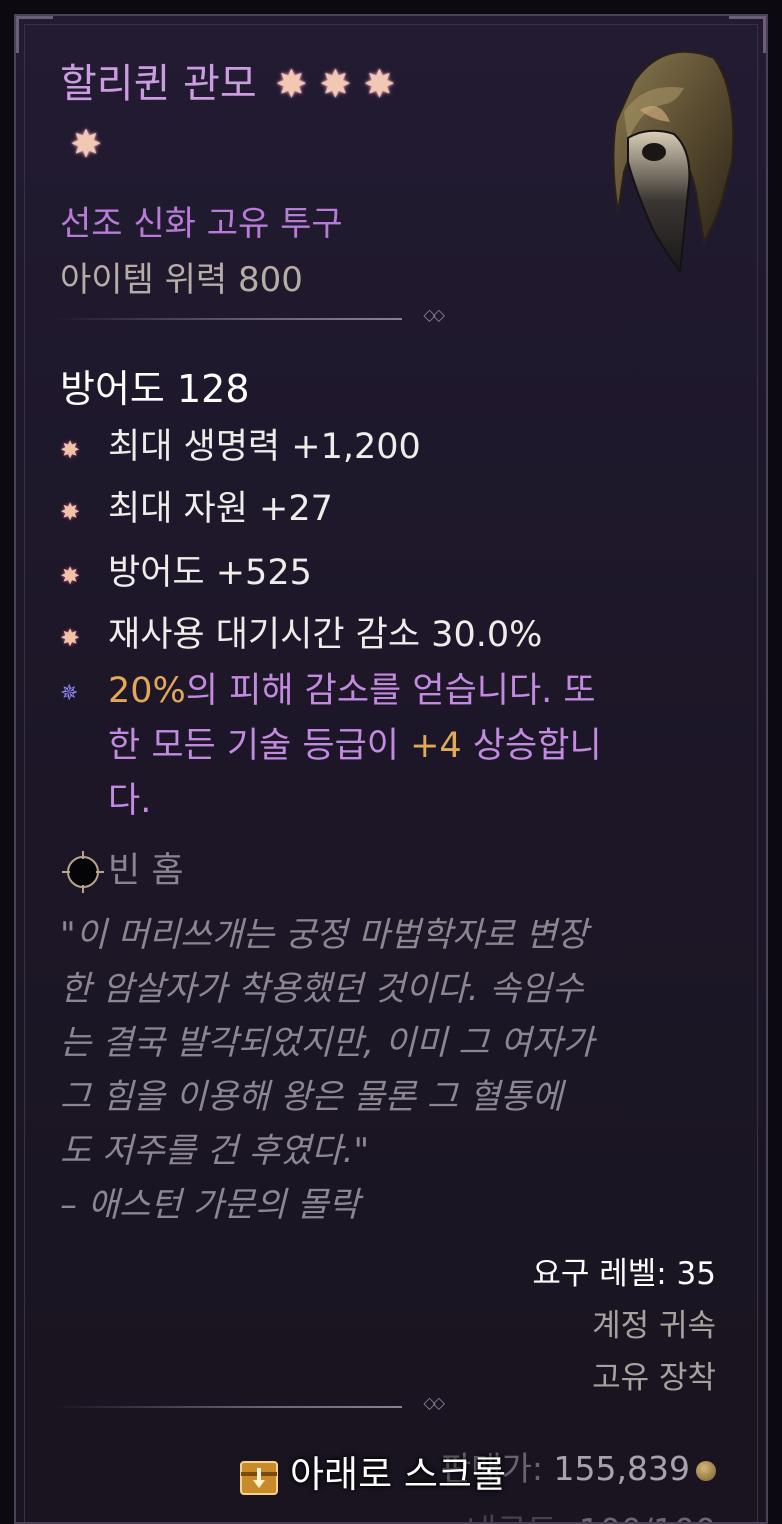 The width and height of the screenshot is (782, 1524). I want to click on helmet-item-image, so click(673, 161).